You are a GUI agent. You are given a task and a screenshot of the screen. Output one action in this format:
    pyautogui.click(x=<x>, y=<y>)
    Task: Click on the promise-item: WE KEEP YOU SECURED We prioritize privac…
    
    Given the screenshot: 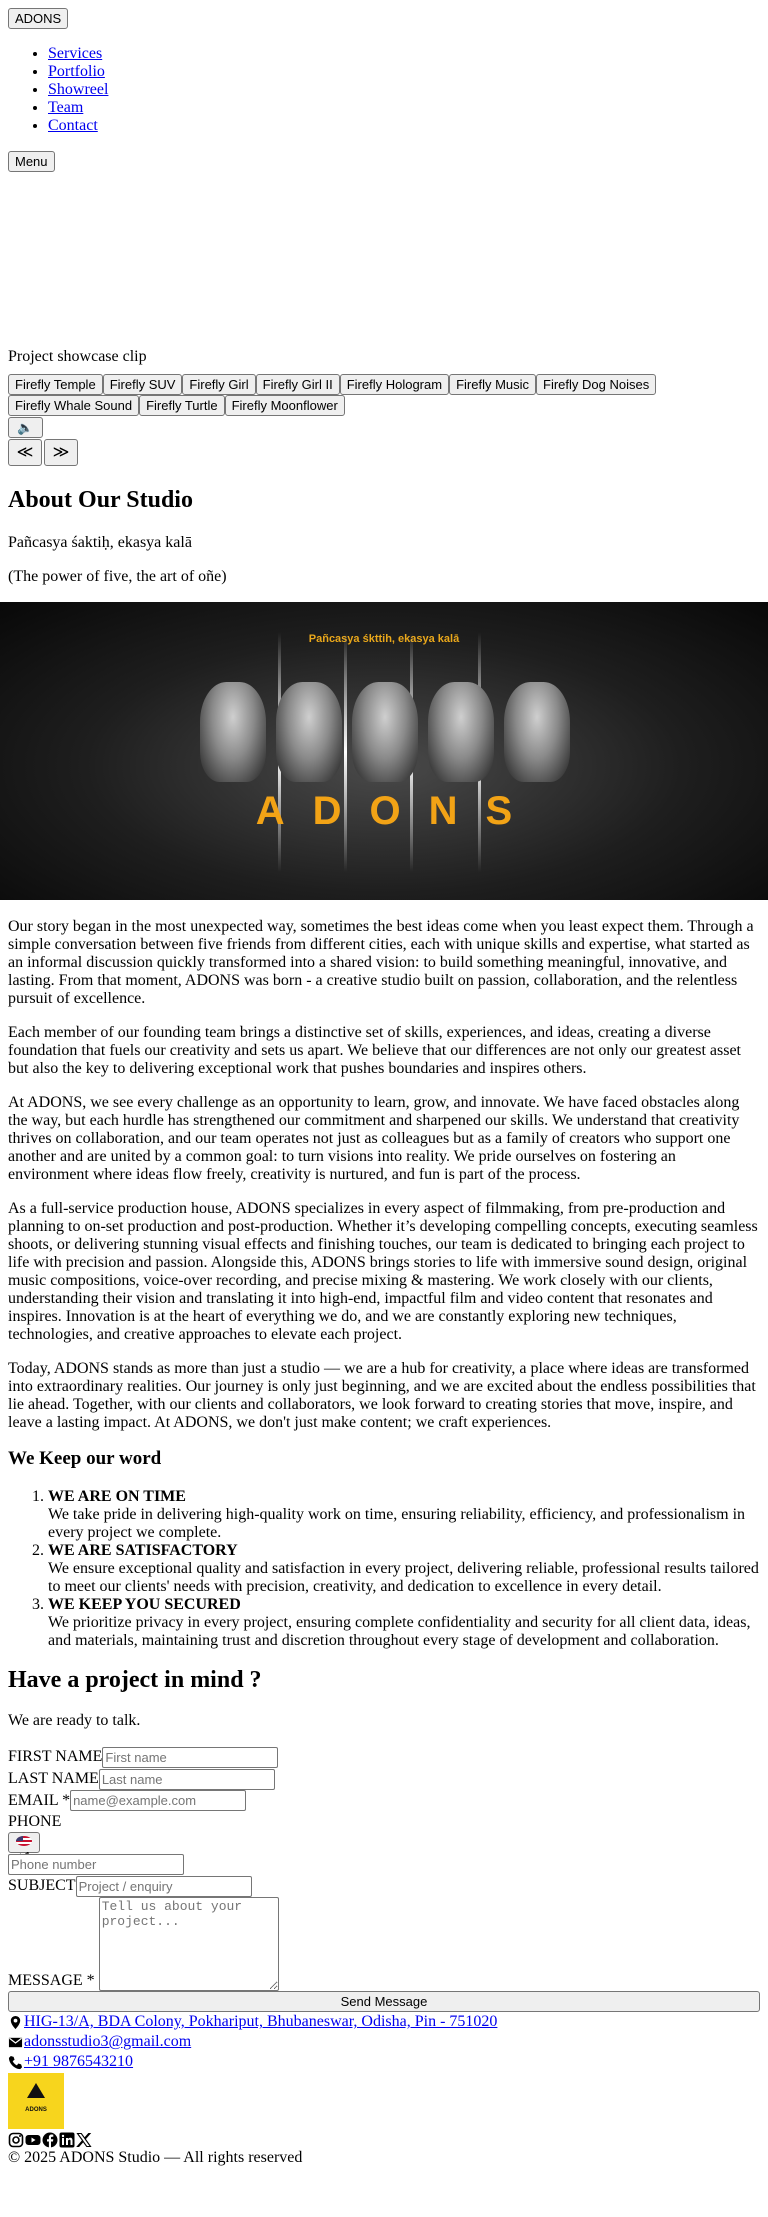 What is the action you would take?
    pyautogui.click(x=404, y=1623)
    